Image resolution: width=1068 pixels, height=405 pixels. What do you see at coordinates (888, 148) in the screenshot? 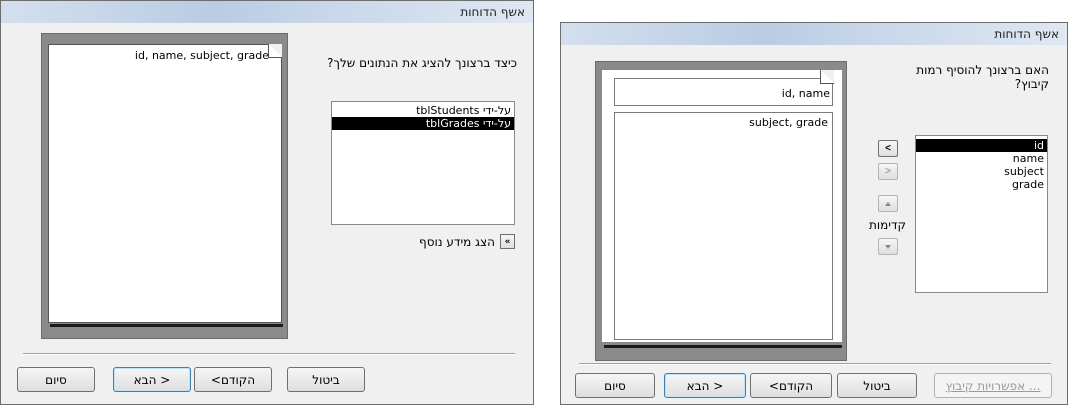
I see `add-group-level-button: <` at bounding box center [888, 148].